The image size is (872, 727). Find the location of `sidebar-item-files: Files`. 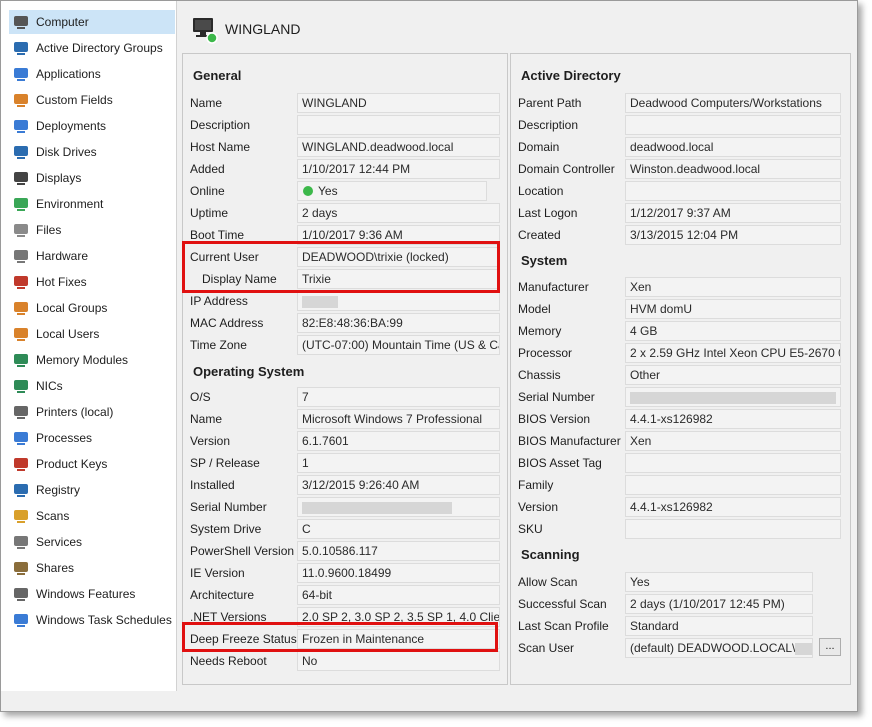

sidebar-item-files: Files is located at coordinates (92, 230).